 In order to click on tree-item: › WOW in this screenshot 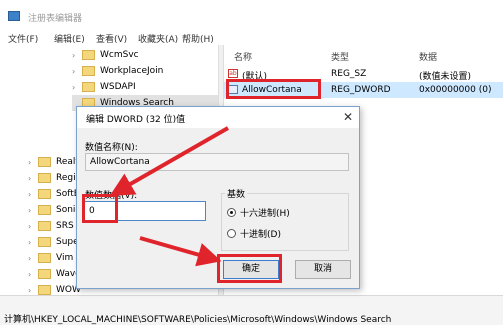, I will do `click(54, 288)`.